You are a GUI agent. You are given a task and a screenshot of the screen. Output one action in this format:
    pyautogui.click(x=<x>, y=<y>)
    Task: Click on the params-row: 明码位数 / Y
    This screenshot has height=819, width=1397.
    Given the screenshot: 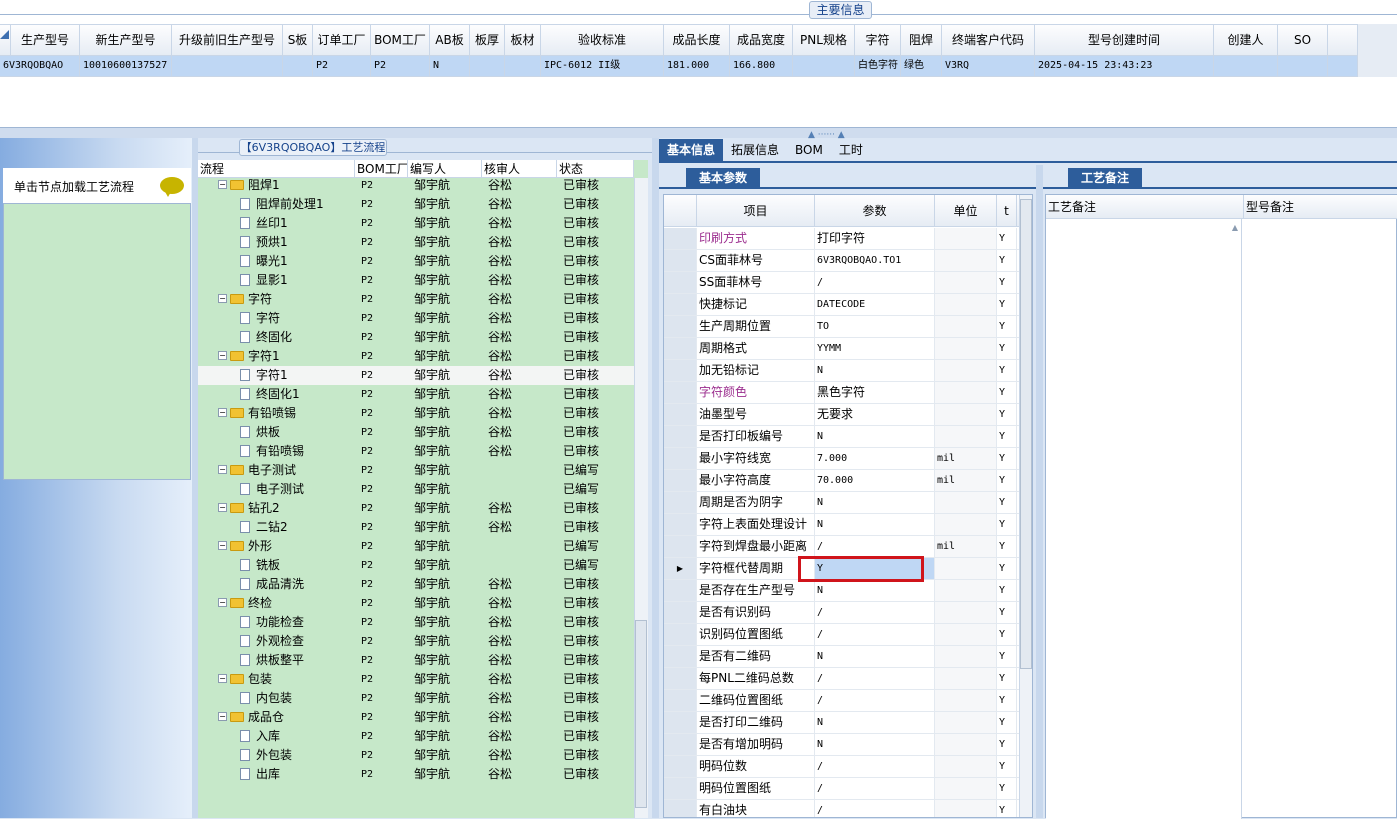 What is the action you would take?
    pyautogui.click(x=842, y=767)
    